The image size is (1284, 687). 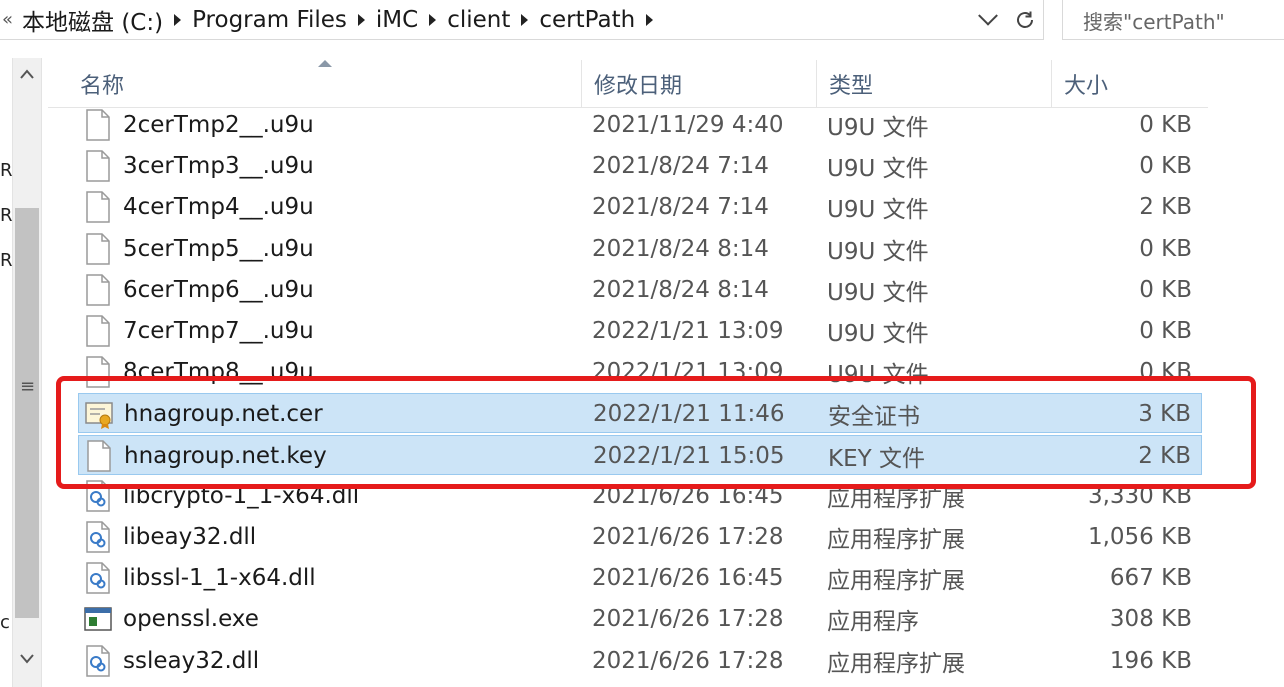 I want to click on column-header-type: 类型, so click(x=934, y=84).